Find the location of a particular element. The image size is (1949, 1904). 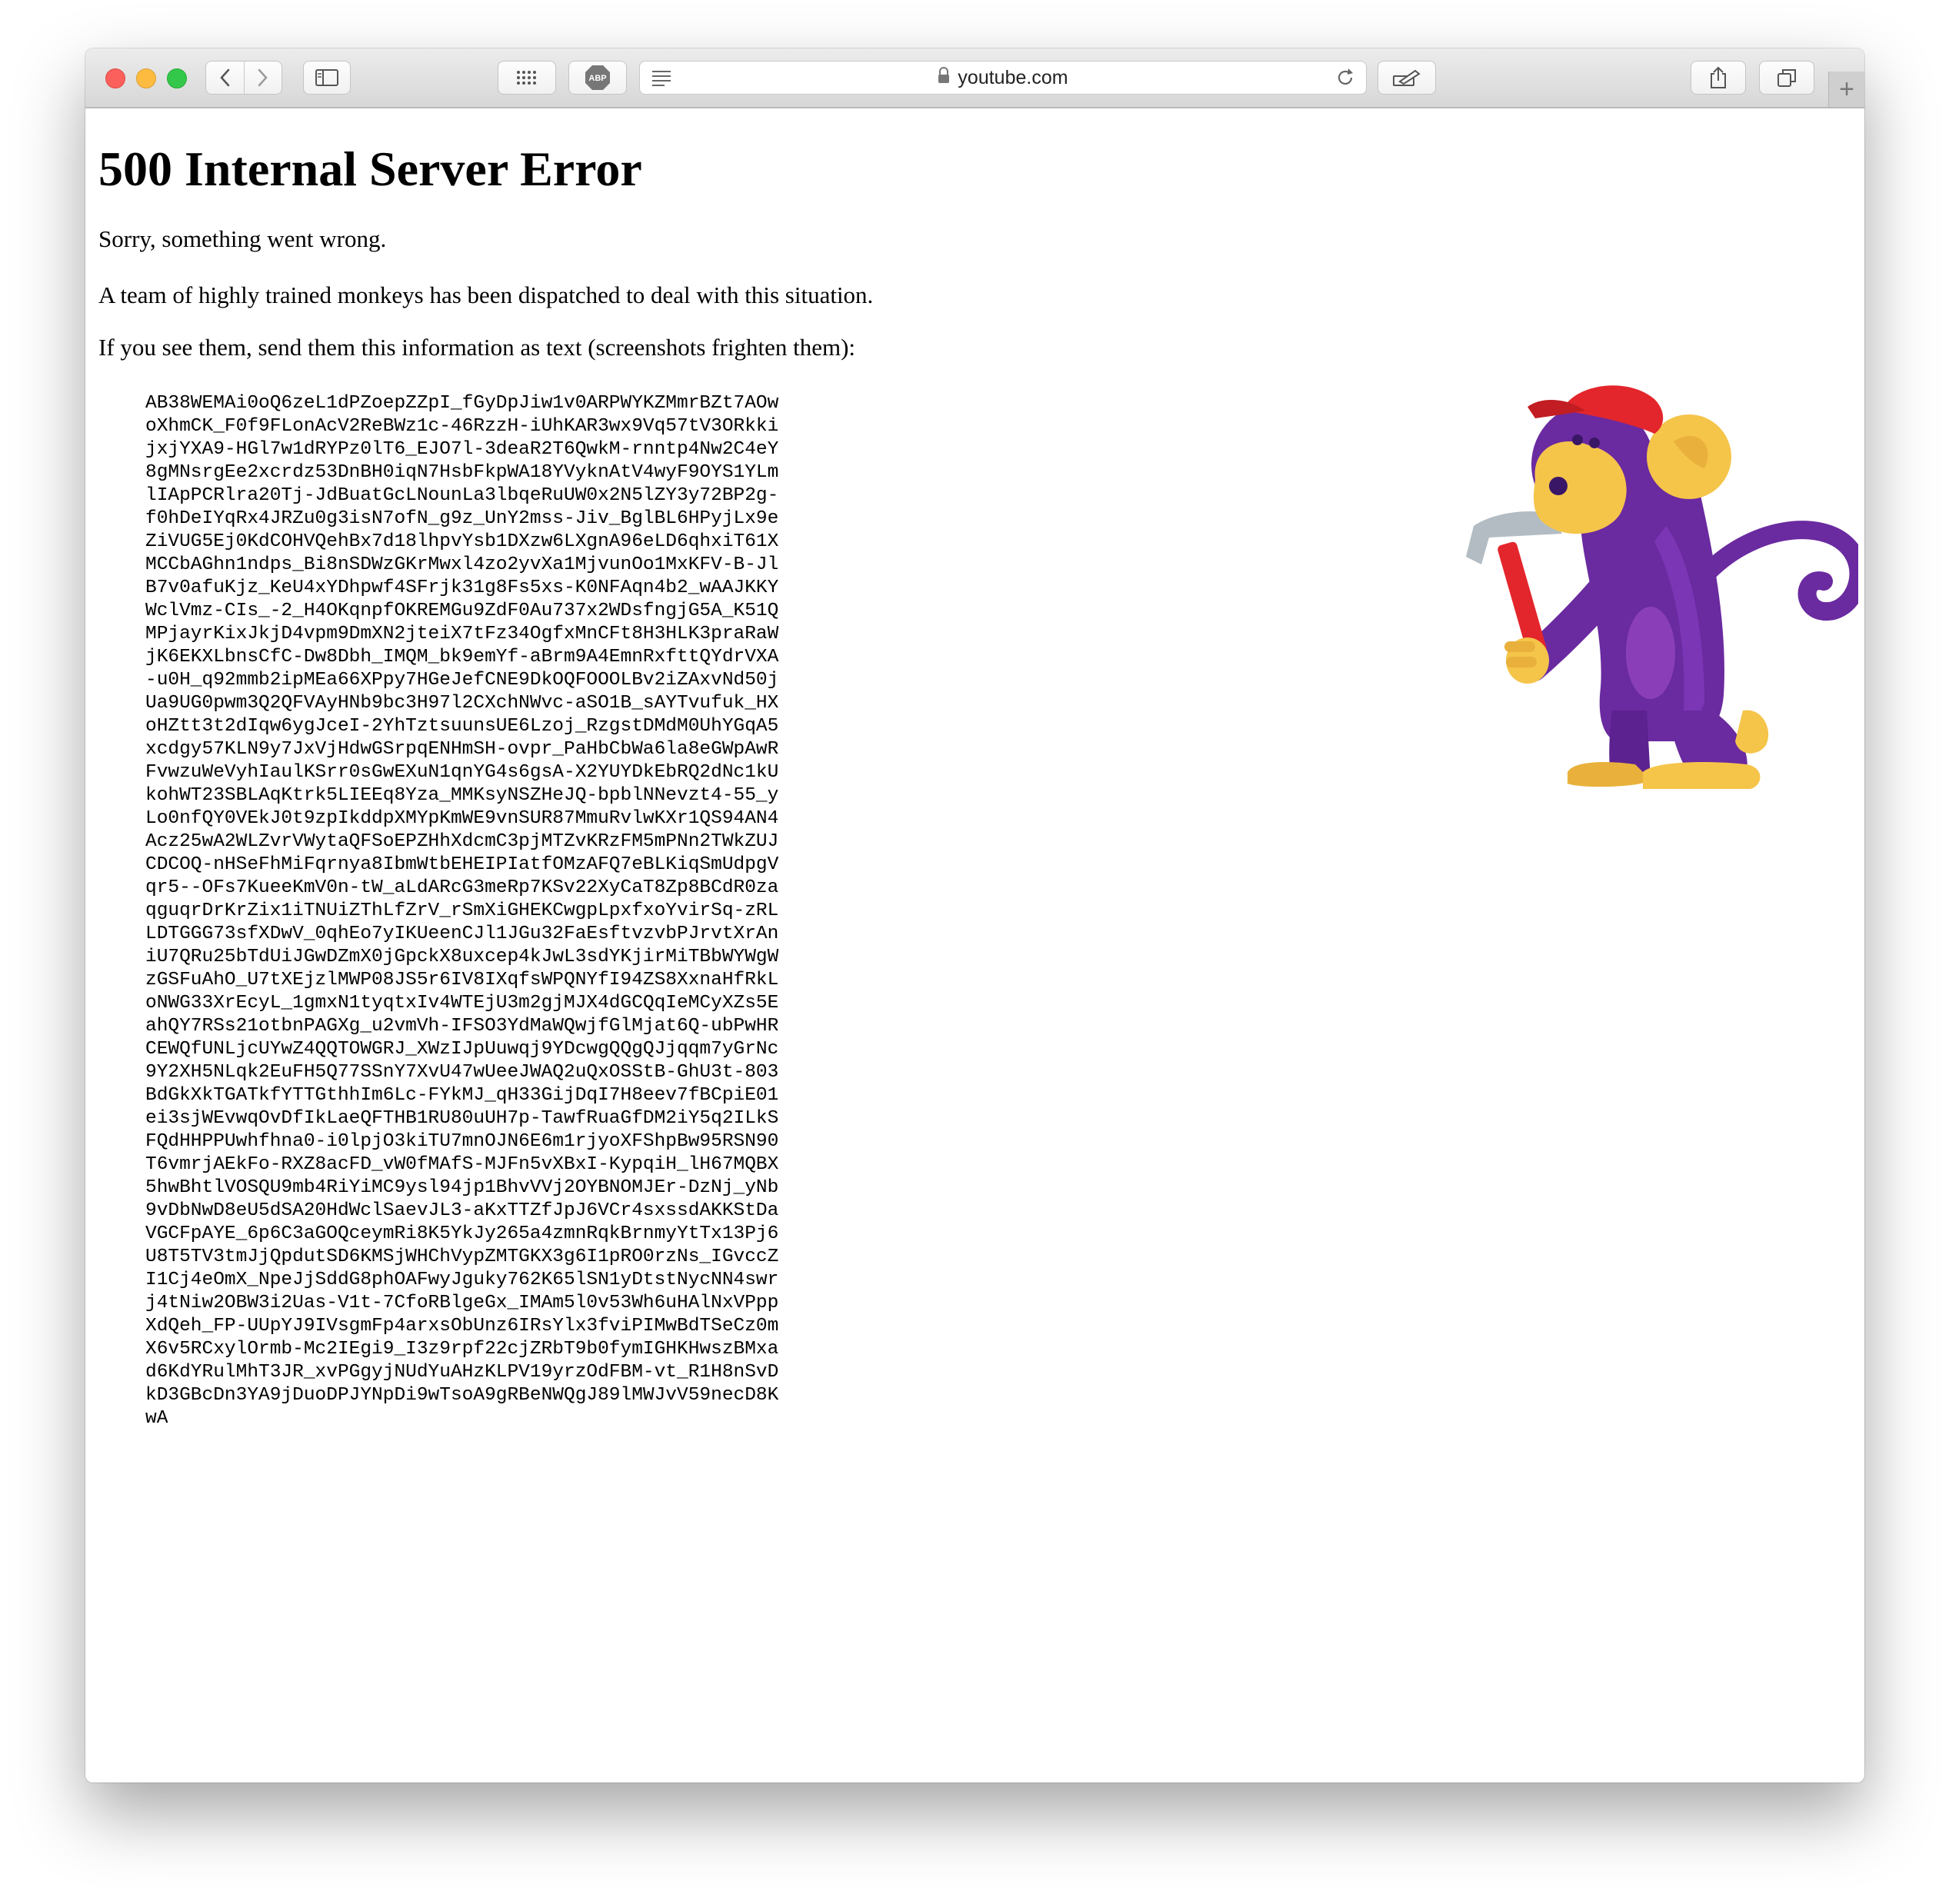

pen-edit-icon is located at coordinates (1407, 77).